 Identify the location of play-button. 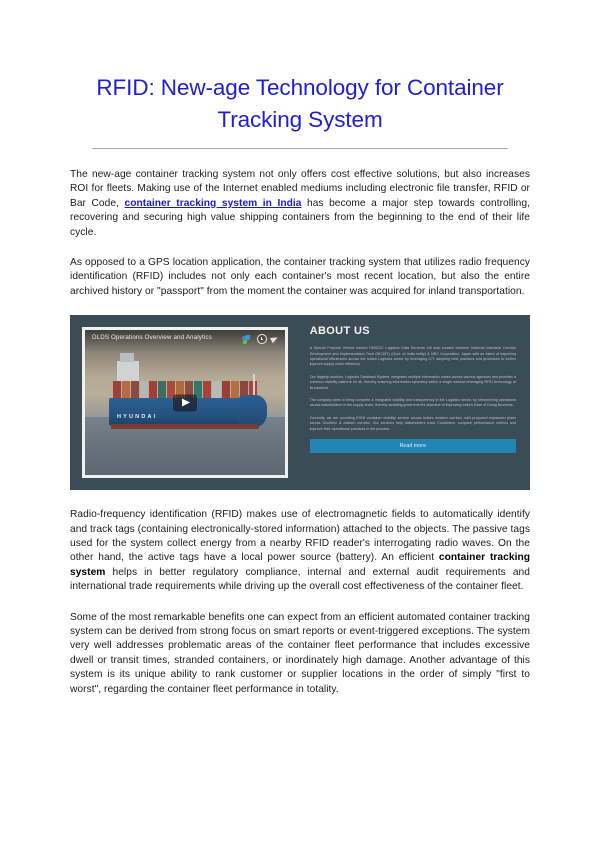
(184, 403).